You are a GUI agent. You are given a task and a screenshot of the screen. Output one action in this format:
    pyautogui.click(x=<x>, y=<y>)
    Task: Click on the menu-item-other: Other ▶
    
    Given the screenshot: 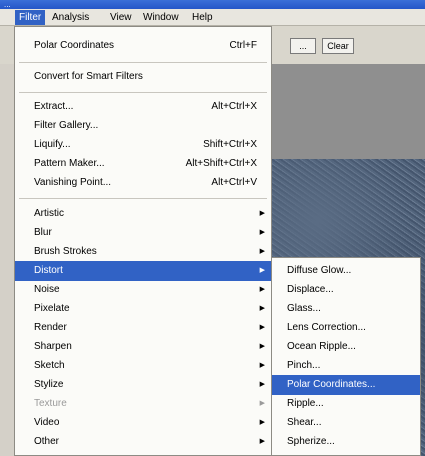 What is the action you would take?
    pyautogui.click(x=143, y=442)
    